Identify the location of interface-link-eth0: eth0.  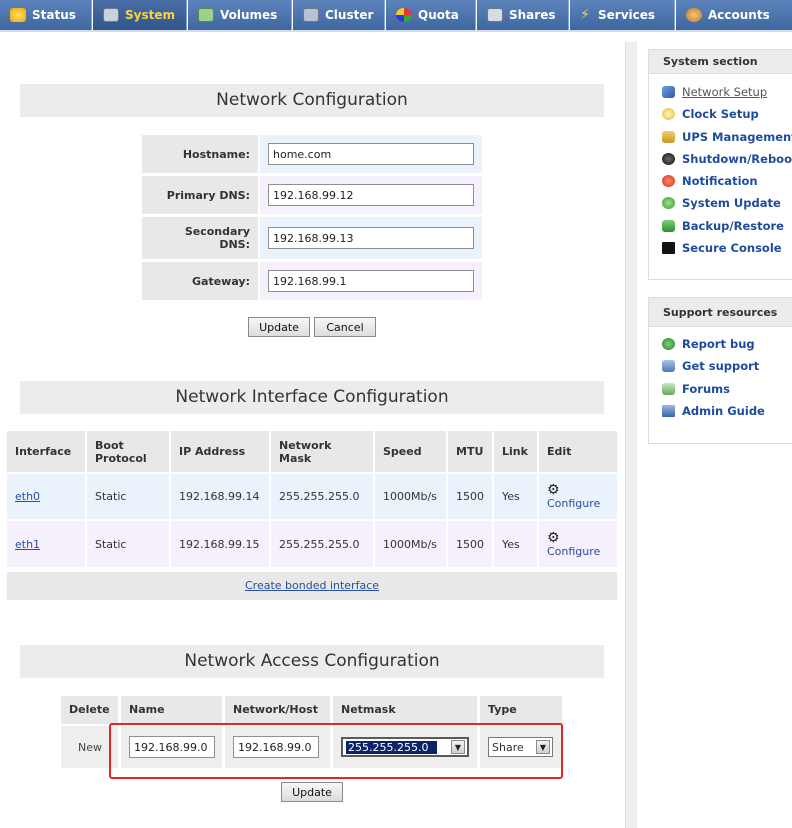
(27, 496).